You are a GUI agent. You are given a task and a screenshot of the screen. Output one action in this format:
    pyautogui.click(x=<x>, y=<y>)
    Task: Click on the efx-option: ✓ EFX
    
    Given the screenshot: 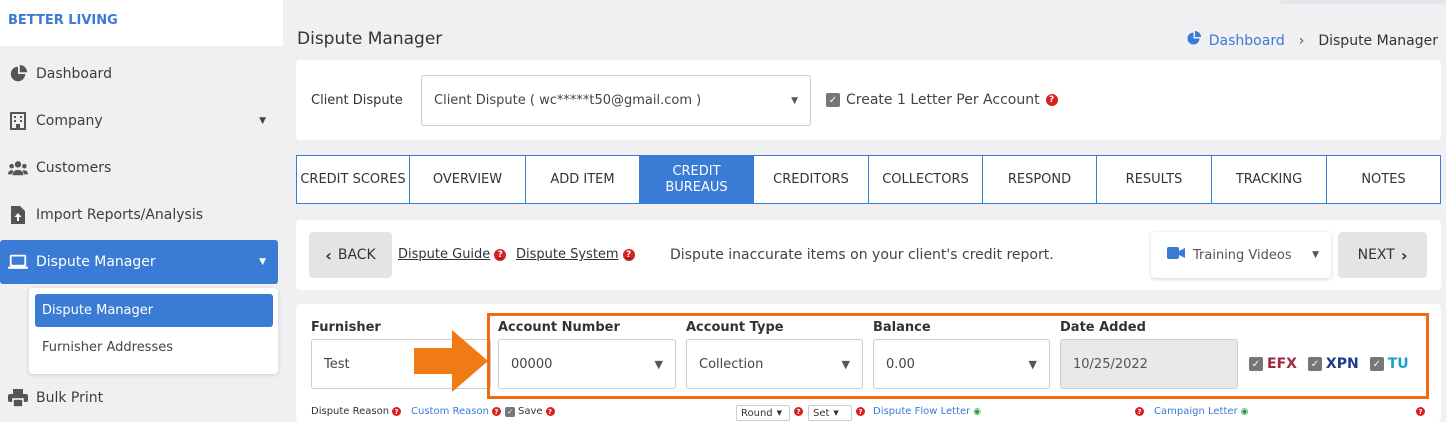 What is the action you would take?
    pyautogui.click(x=1273, y=364)
    